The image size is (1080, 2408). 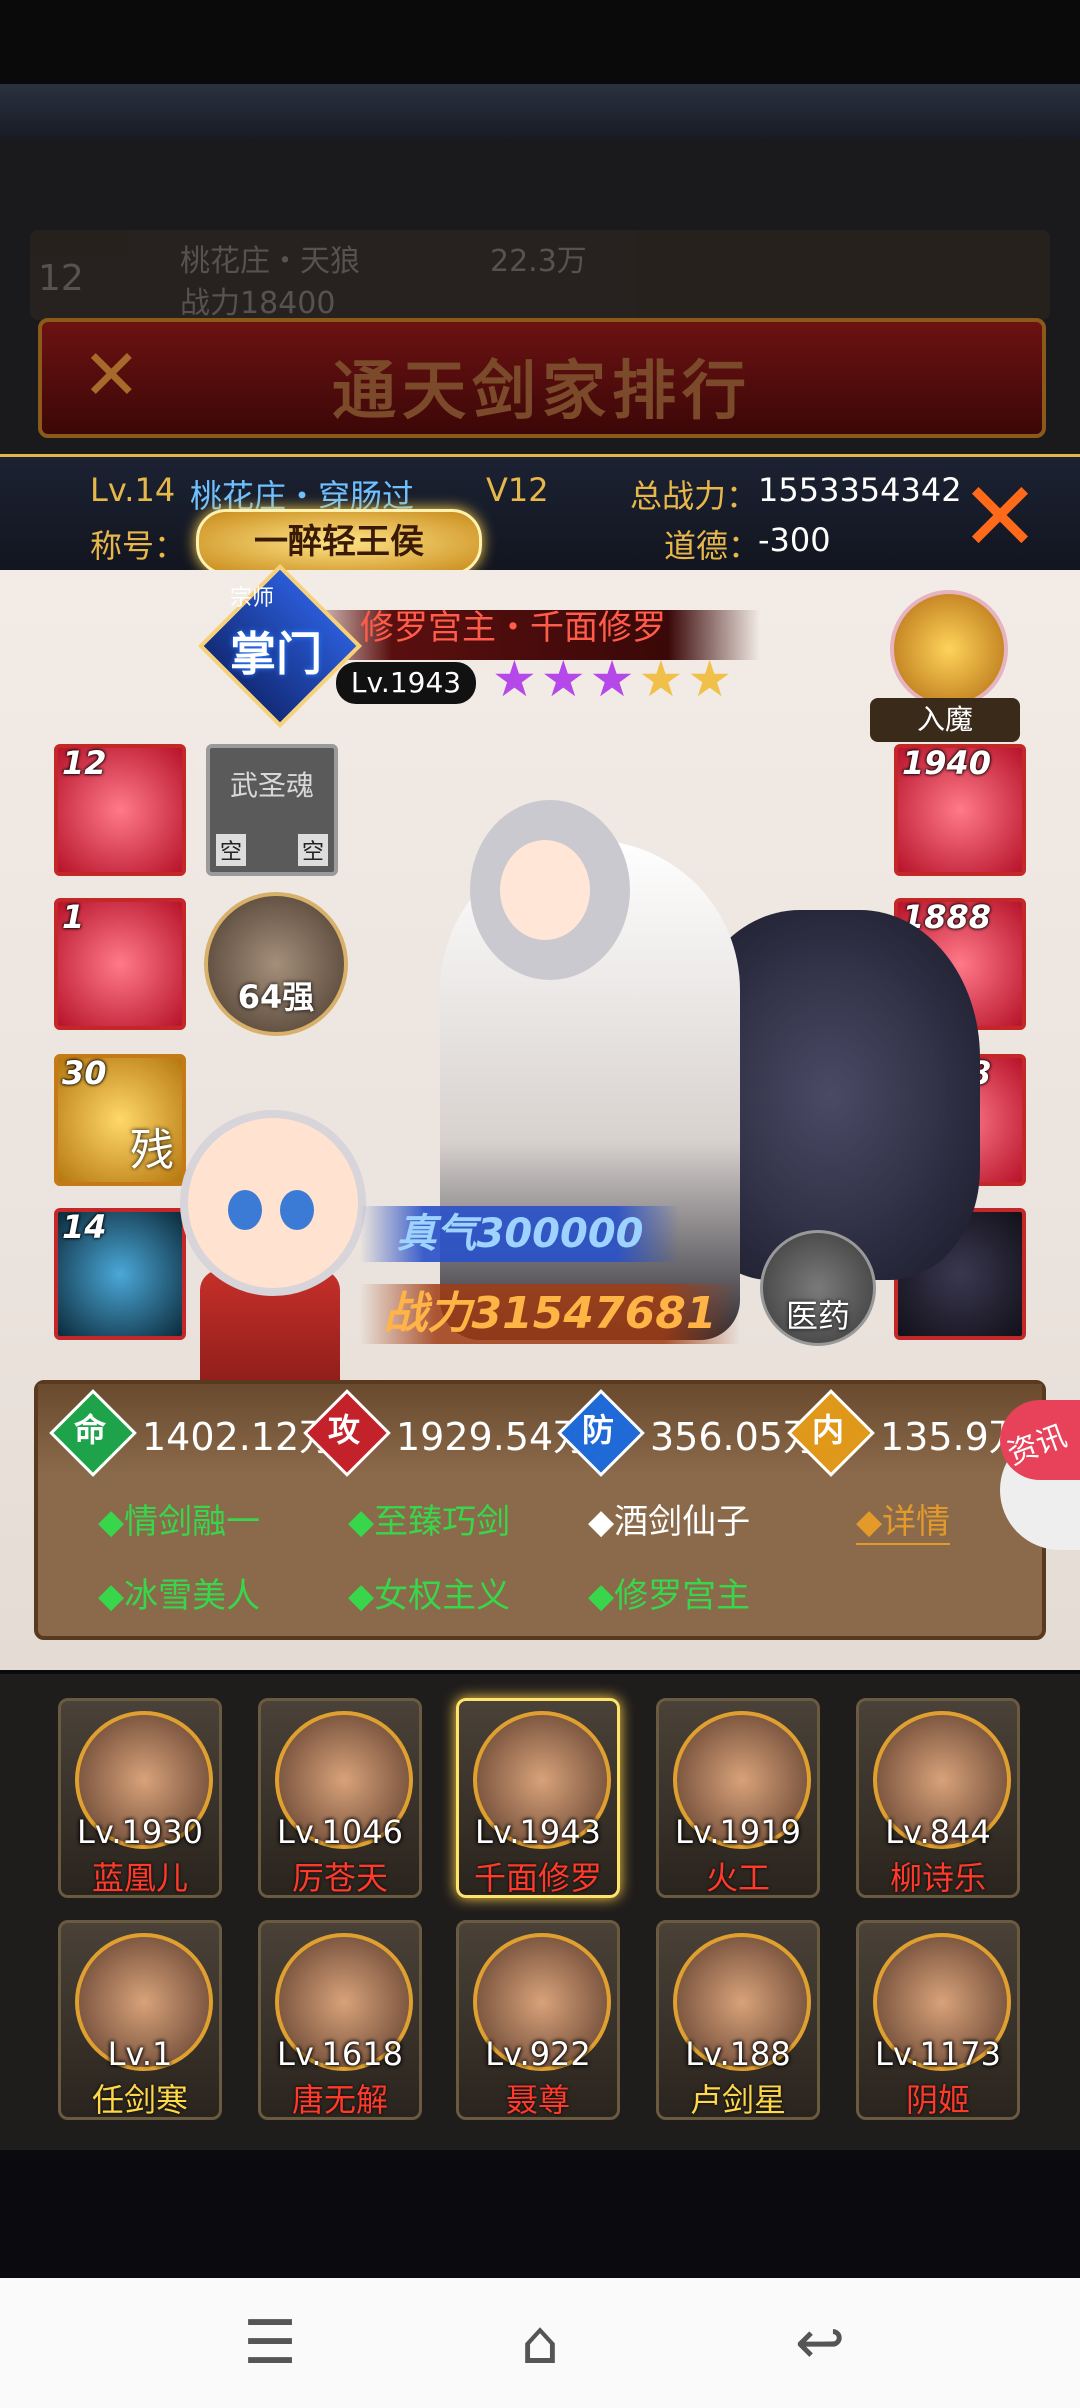 I want to click on trait-tag: ◆酒剑仙子, so click(x=669, y=1518).